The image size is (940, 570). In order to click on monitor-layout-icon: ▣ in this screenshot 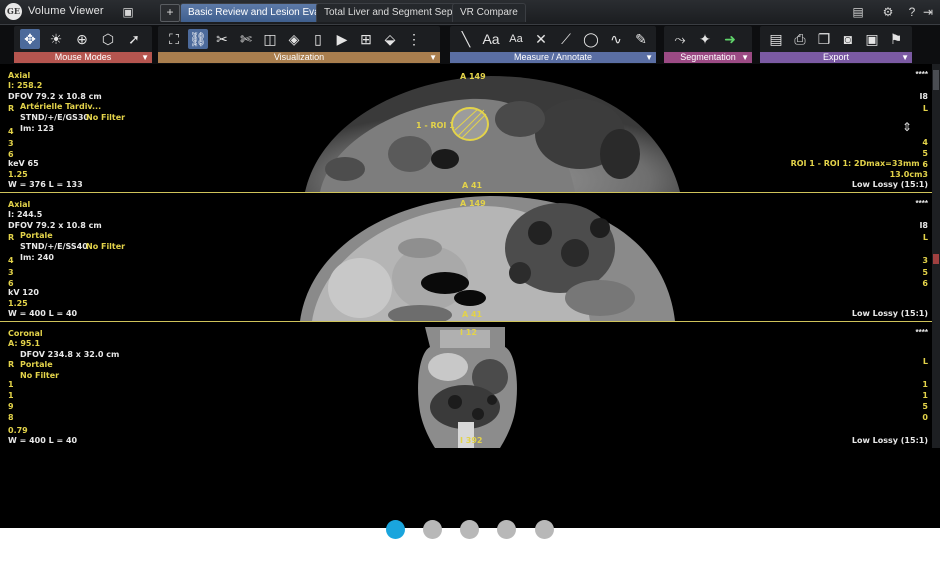, I will do `click(128, 12)`.